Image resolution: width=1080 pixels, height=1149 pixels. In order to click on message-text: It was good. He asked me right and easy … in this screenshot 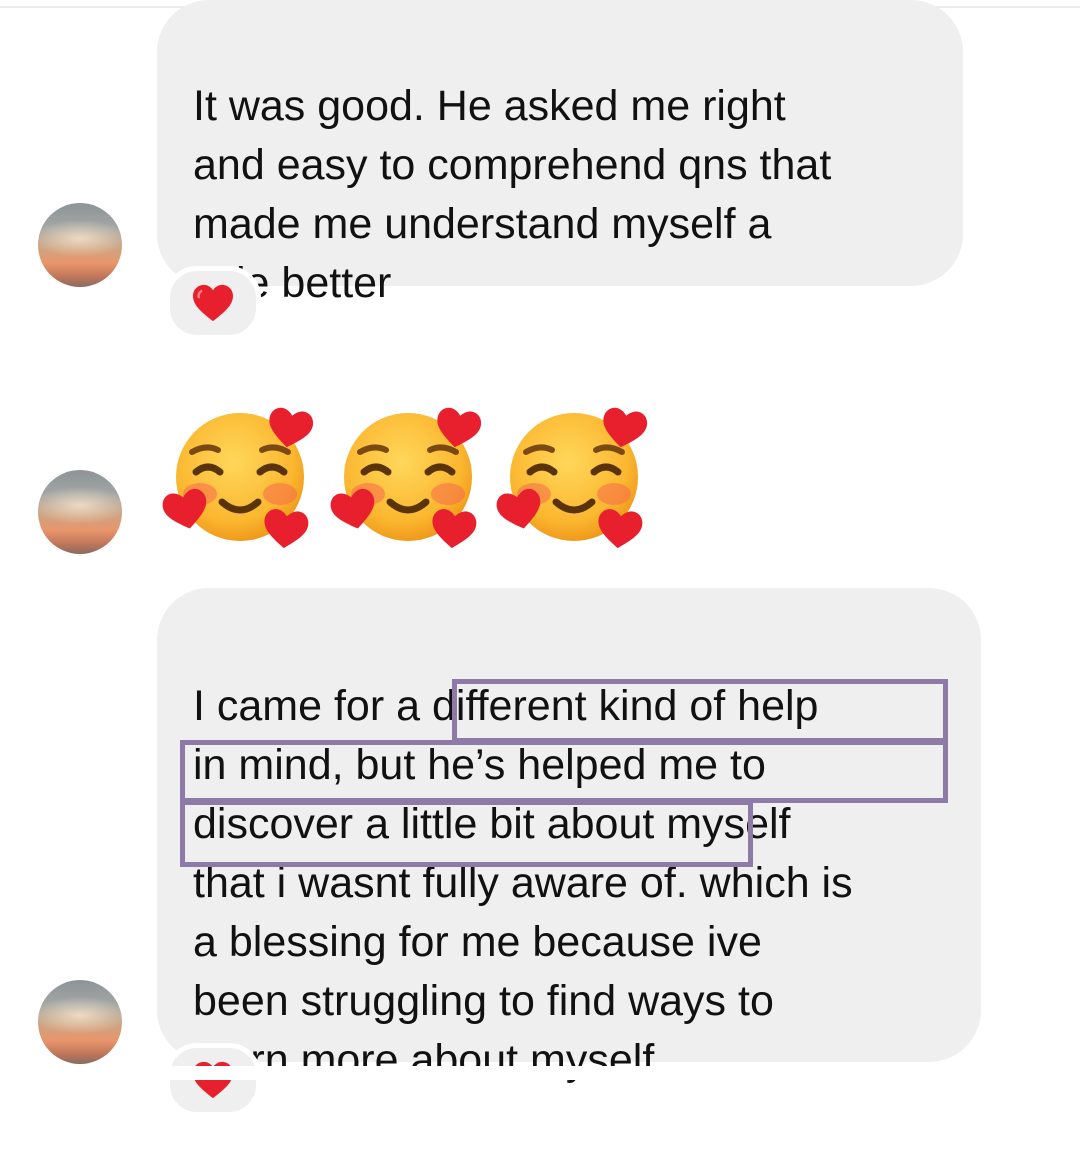, I will do `click(512, 194)`.